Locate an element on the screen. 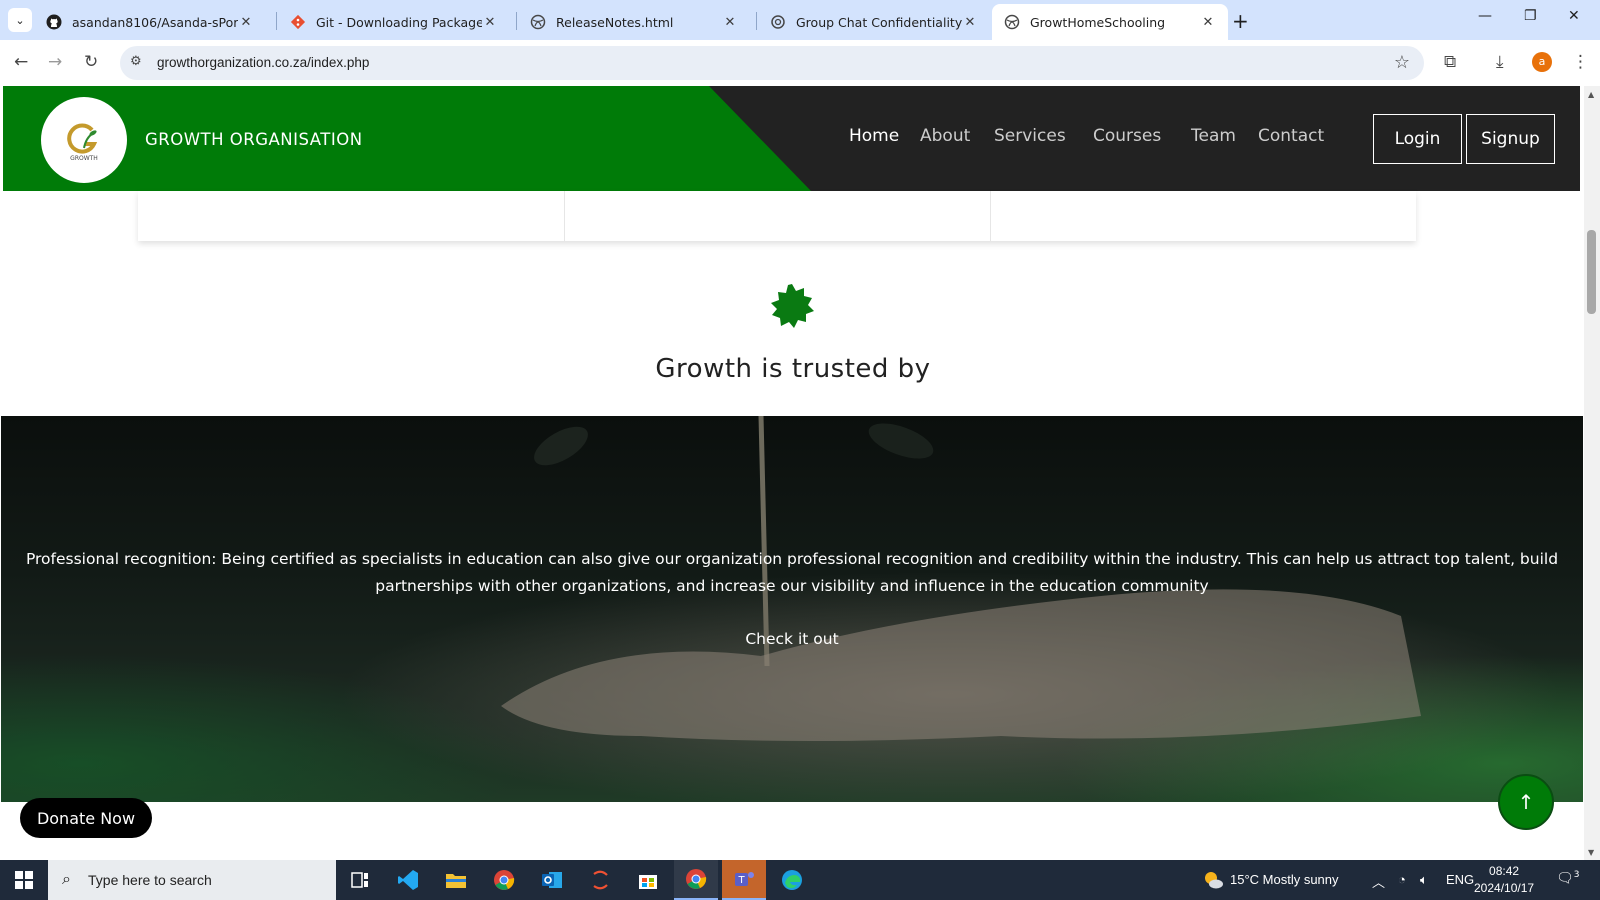  file-explorer-icon is located at coordinates (456, 880).